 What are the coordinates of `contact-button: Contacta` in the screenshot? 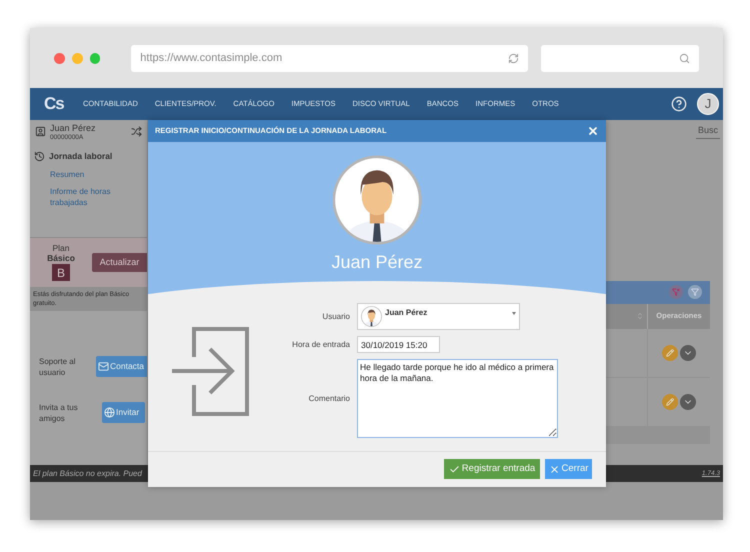 It's located at (121, 367).